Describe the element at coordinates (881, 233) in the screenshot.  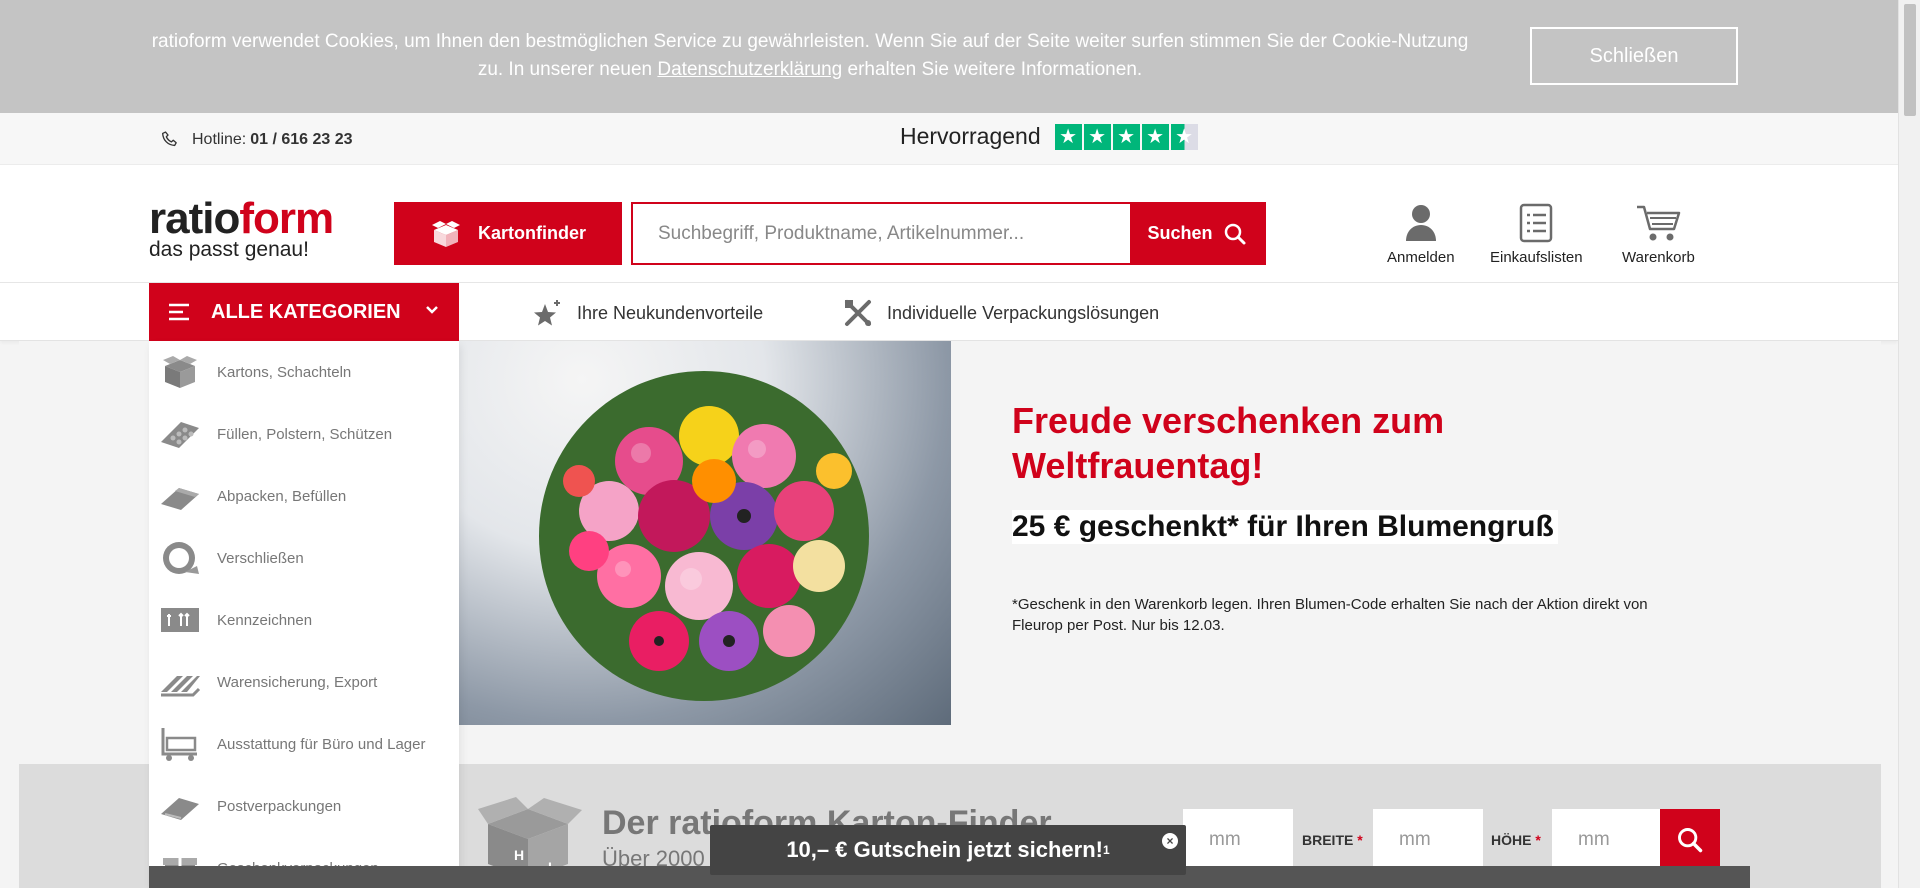
I see `search-input` at that location.